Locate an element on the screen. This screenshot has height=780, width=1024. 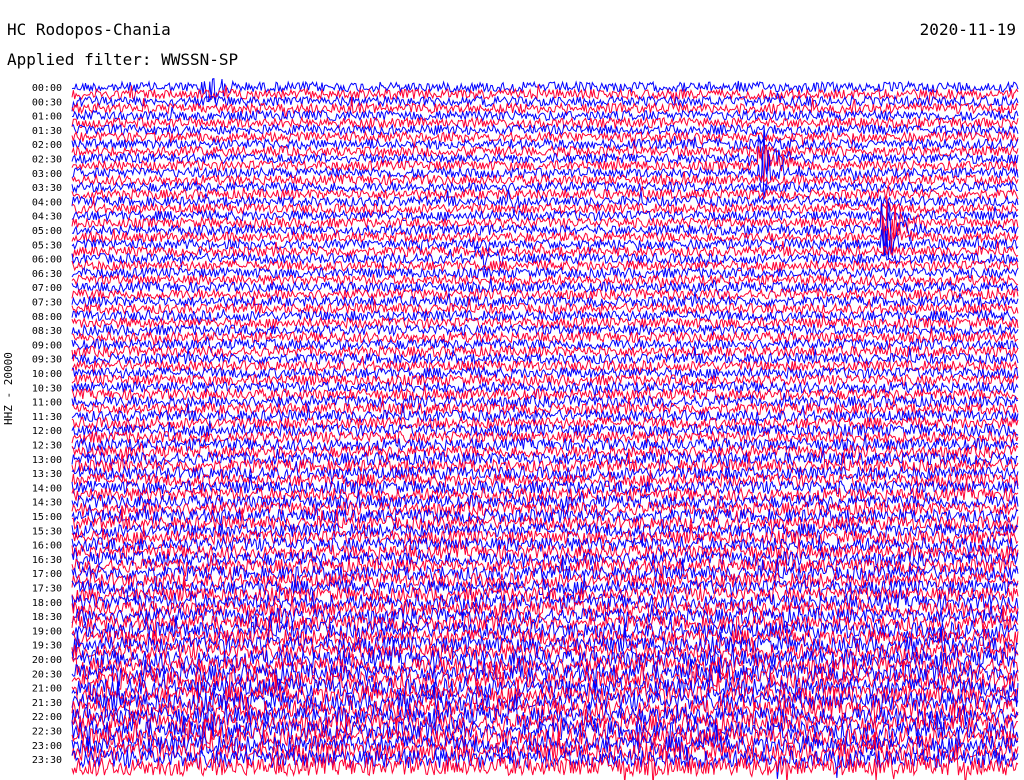
time-tick-label: 05:00 is located at coordinates (47, 231).